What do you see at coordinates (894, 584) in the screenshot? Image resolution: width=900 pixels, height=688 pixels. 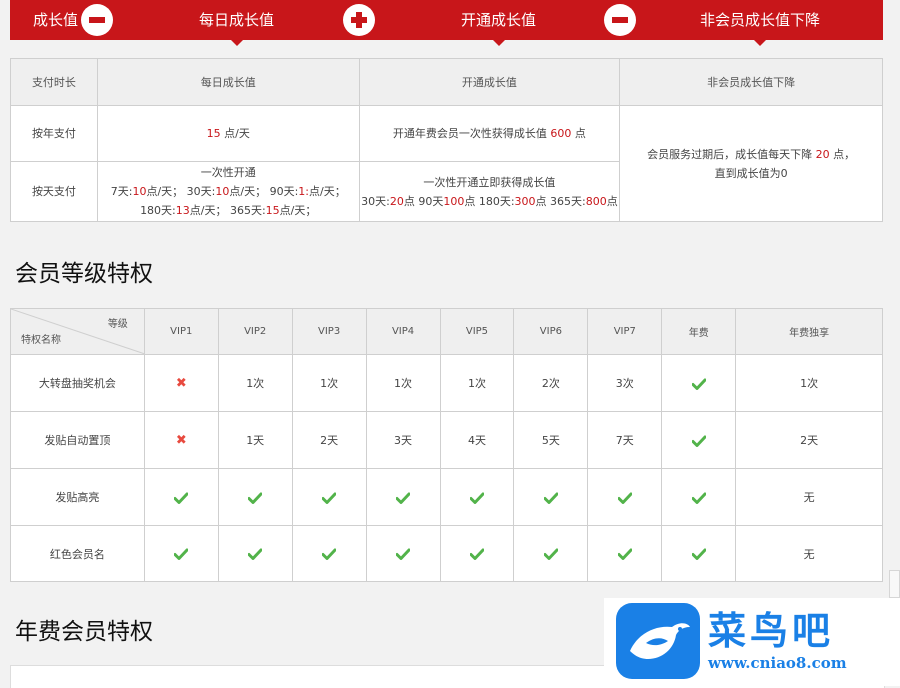 I see `scrollbar-button` at bounding box center [894, 584].